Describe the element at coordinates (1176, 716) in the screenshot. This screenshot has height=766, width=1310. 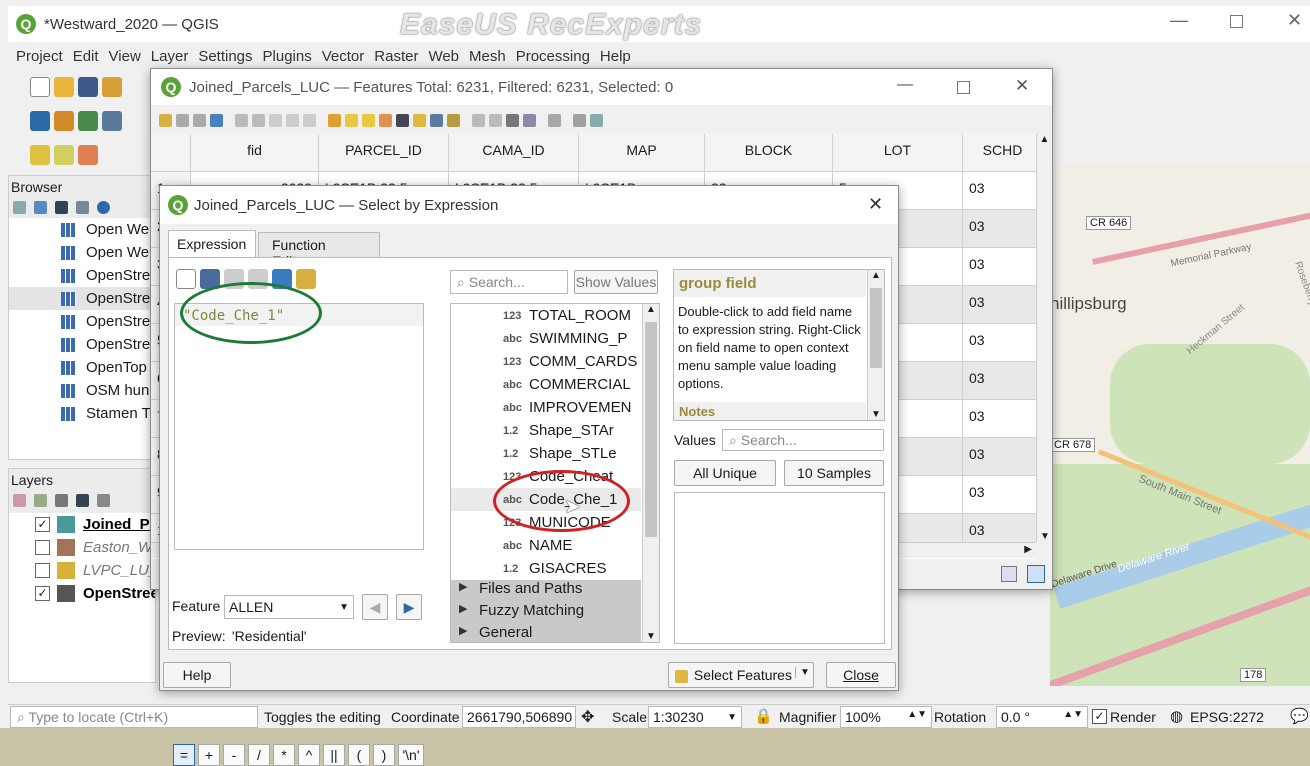
I see `crs-globe-icon: ◍` at that location.